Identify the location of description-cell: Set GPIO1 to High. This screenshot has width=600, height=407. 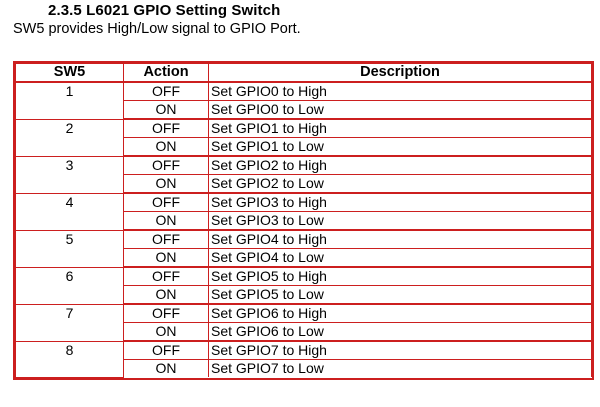
(400, 128).